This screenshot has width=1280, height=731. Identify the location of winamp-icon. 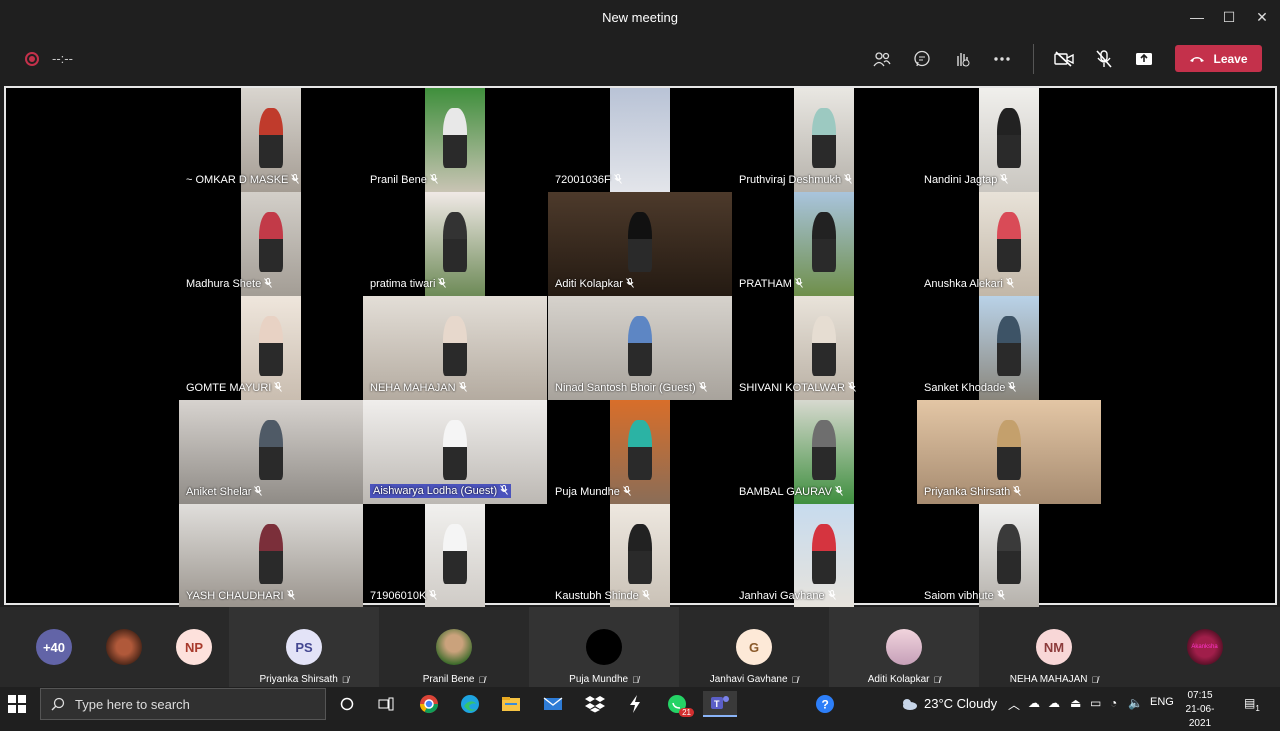
(635, 704).